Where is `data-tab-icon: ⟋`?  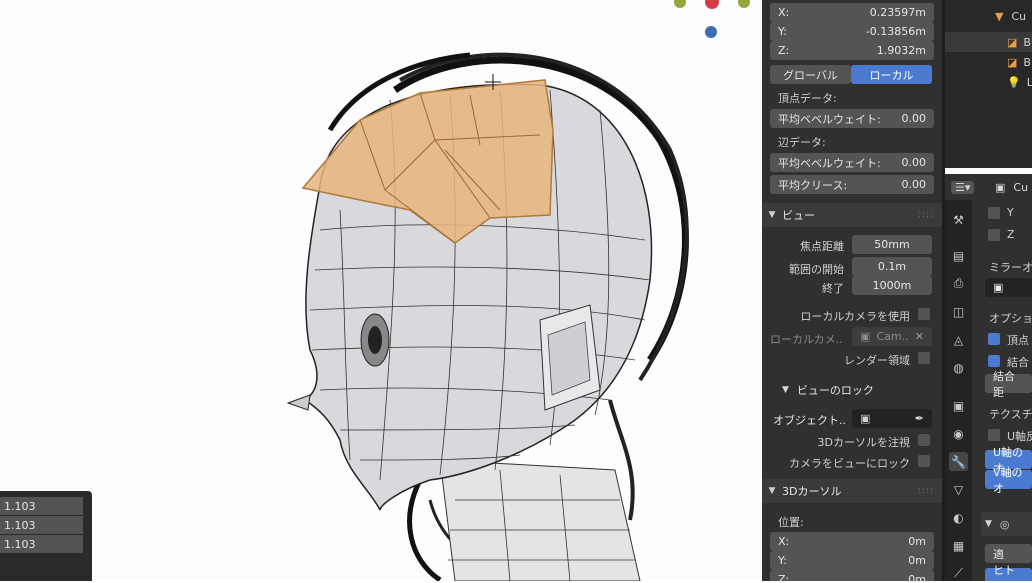
data-tab-icon: ⟋ is located at coordinates (958, 573).